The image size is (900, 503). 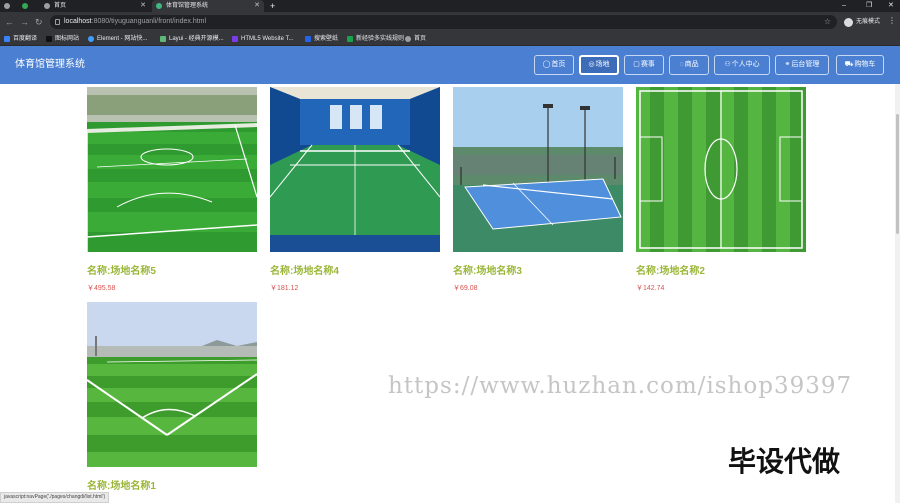 I want to click on forward-arrow-icon: →, so click(x=24, y=22).